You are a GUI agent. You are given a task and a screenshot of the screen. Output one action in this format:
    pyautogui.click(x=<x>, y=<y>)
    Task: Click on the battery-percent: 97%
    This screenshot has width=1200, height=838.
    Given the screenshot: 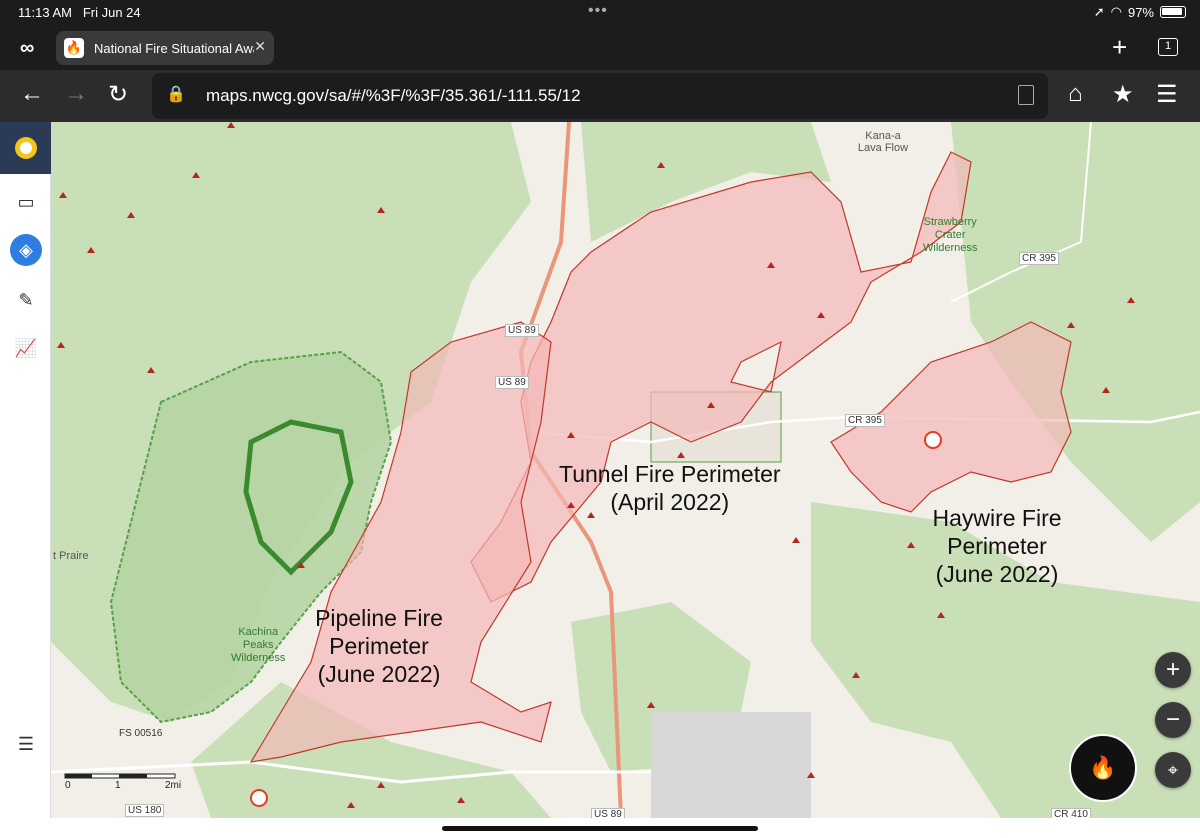 What is the action you would take?
    pyautogui.click(x=1140, y=12)
    